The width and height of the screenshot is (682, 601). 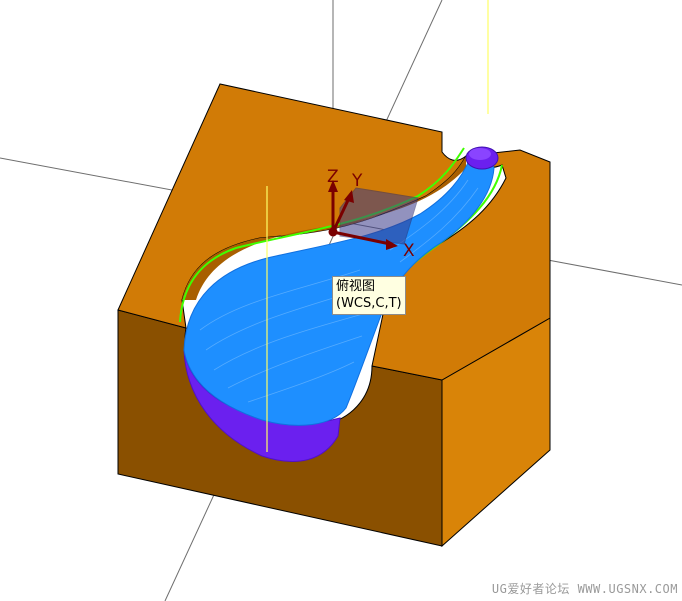 What do you see at coordinates (357, 181) in the screenshot?
I see `wcs-y-label: Y` at bounding box center [357, 181].